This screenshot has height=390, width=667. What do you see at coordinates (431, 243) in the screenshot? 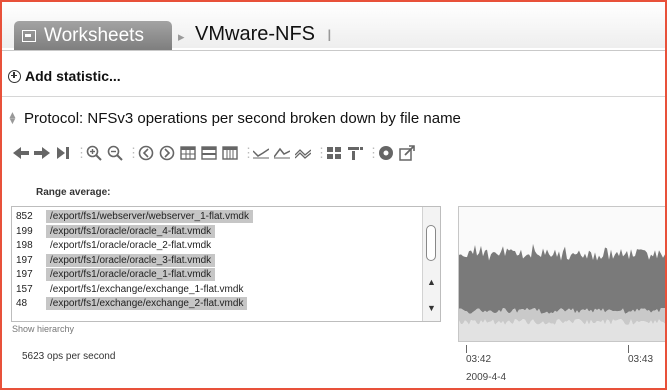
I see `scrollbar-thumb` at bounding box center [431, 243].